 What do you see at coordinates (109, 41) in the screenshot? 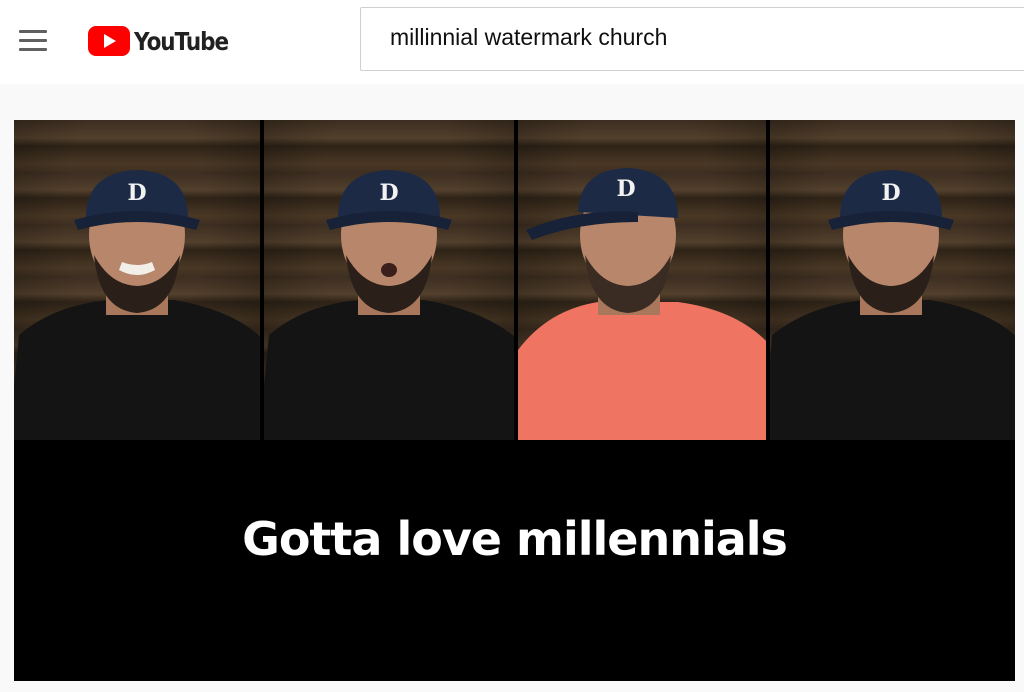
I see `youtube-play-icon` at bounding box center [109, 41].